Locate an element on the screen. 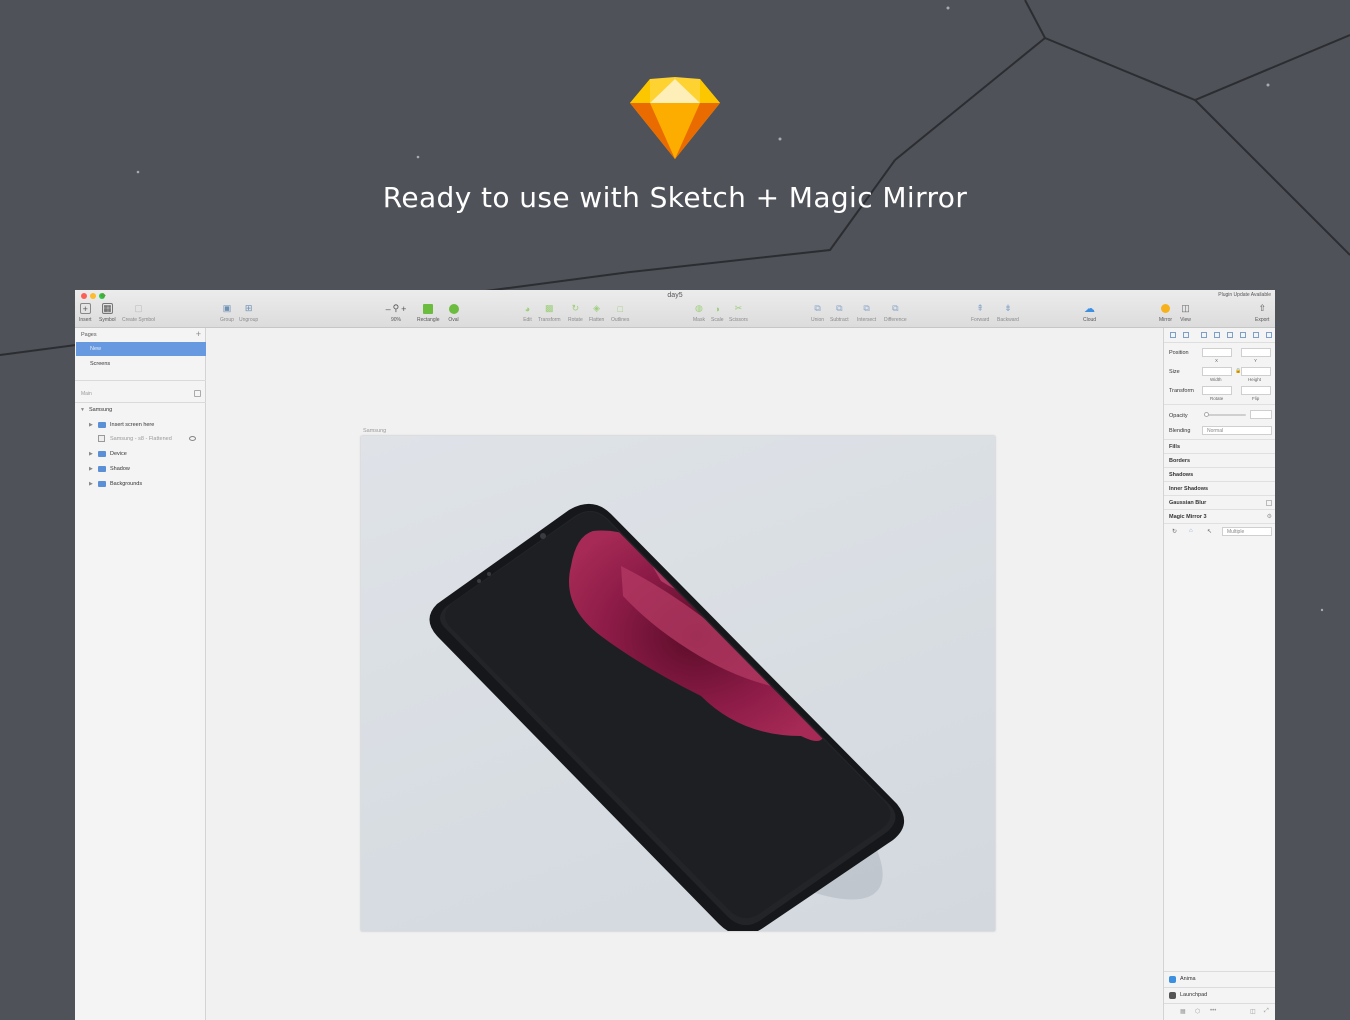  layer-flattened: Samsung - s8 - Flattened is located at coordinates (140, 439).